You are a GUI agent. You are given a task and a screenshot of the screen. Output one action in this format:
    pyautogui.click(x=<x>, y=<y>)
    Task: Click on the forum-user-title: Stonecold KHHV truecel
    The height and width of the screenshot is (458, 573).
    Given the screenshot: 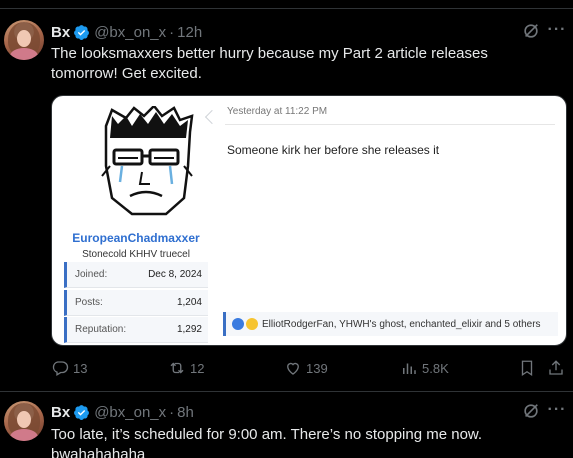 What is the action you would take?
    pyautogui.click(x=136, y=254)
    